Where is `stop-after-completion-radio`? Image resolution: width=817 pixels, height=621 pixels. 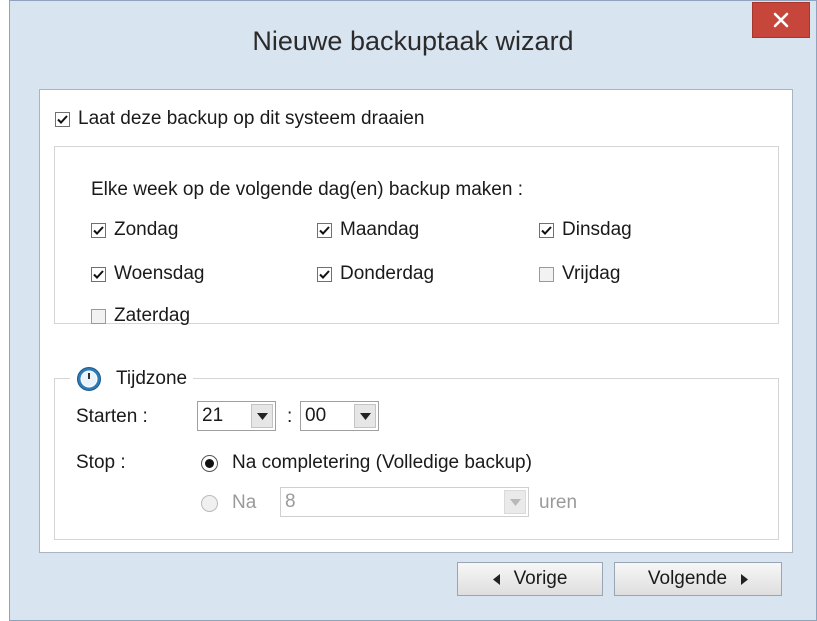
stop-after-completion-radio is located at coordinates (209, 463).